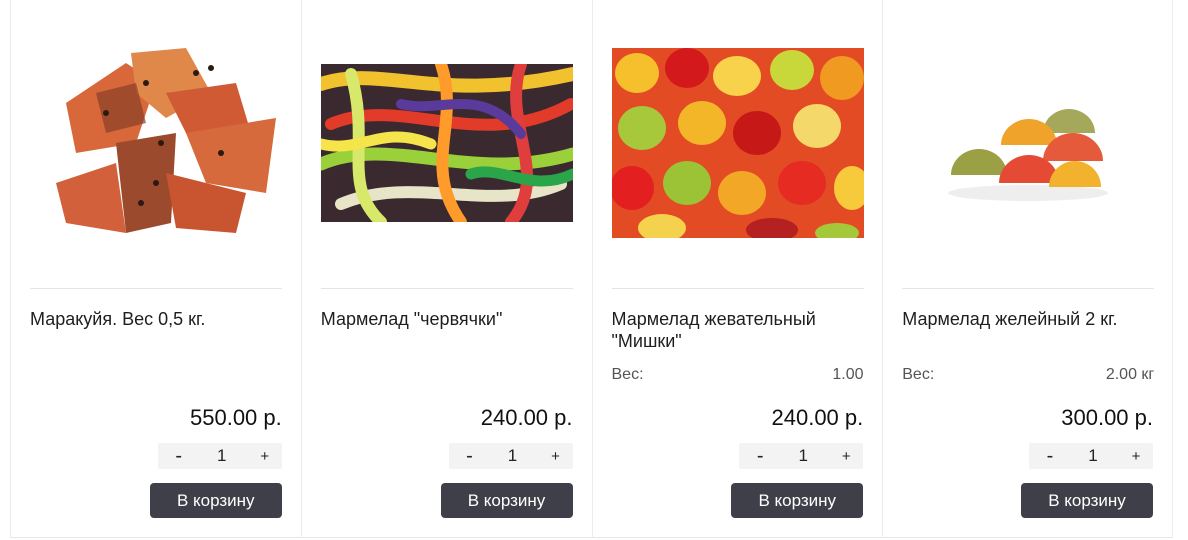 Image resolution: width=1188 pixels, height=540 pixels. What do you see at coordinates (236, 417) in the screenshot?
I see `product-price: 550.00 р.` at bounding box center [236, 417].